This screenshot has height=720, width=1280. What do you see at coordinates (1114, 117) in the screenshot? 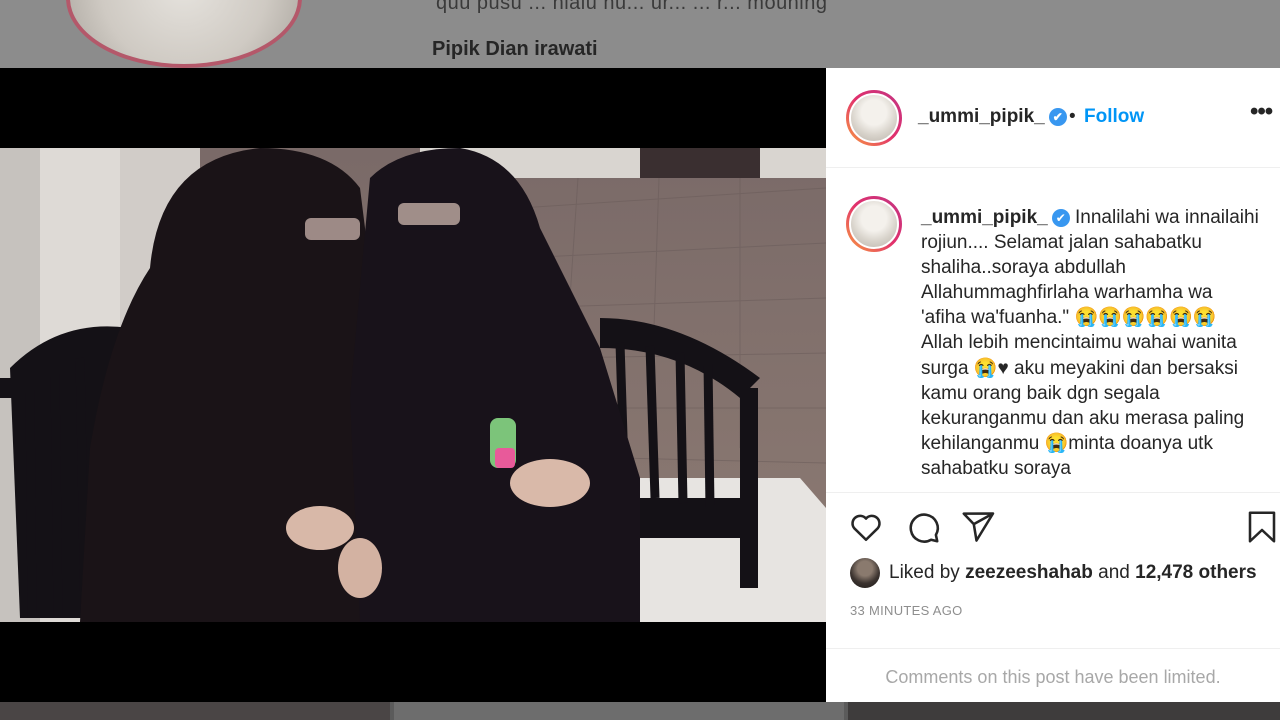
I see `follow-button: Follow` at bounding box center [1114, 117].